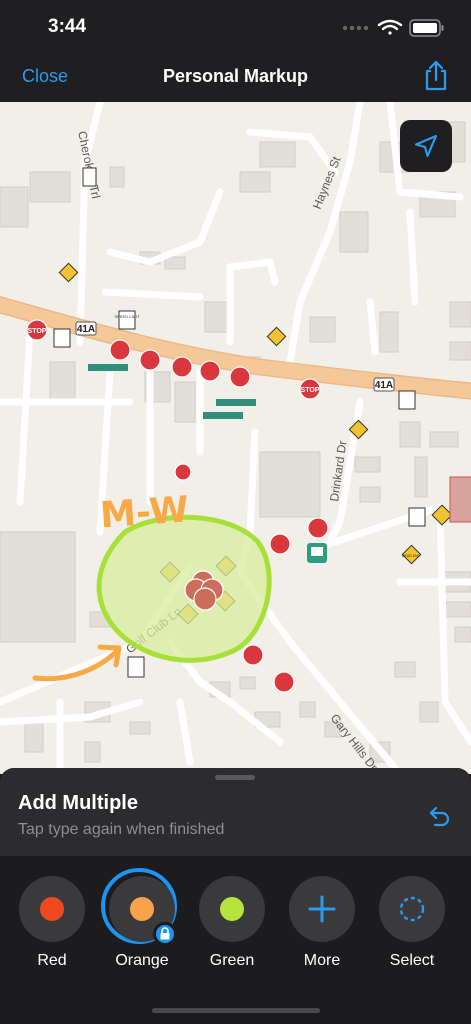  I want to click on markup-area-red, so click(460, 499).